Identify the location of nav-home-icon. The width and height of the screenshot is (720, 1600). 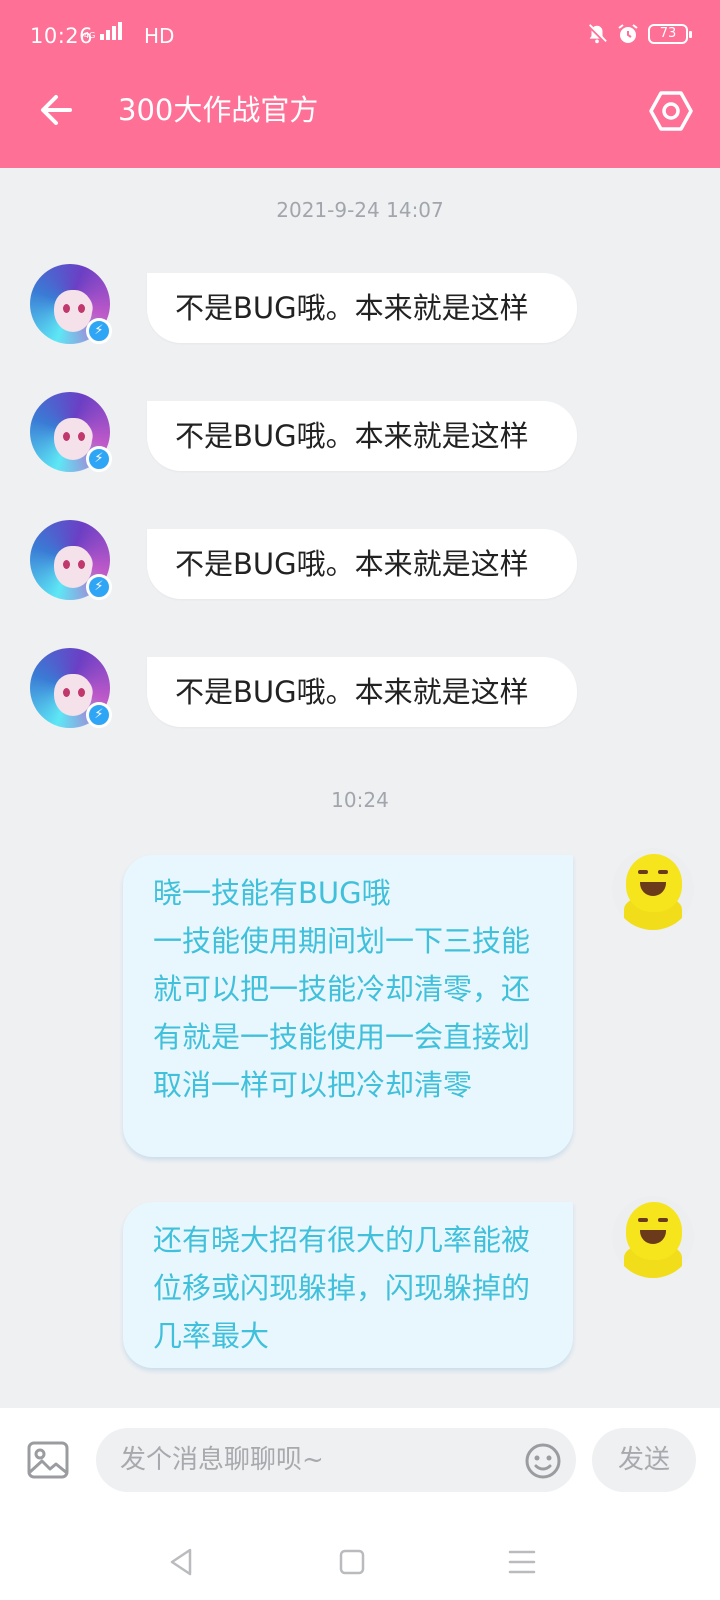
(352, 1562).